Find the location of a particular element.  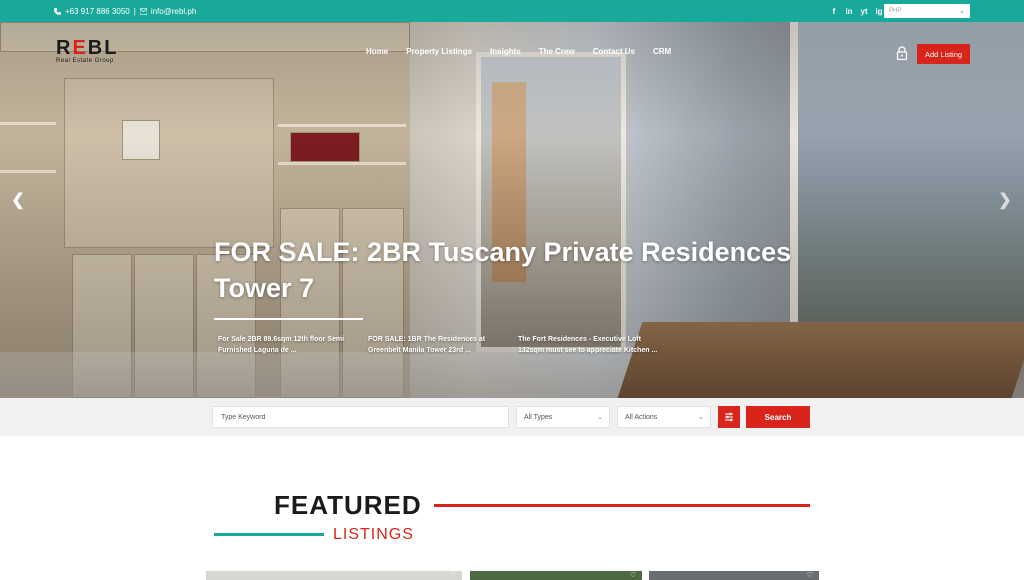

add-listing-button: Add Listing is located at coordinates (943, 54).